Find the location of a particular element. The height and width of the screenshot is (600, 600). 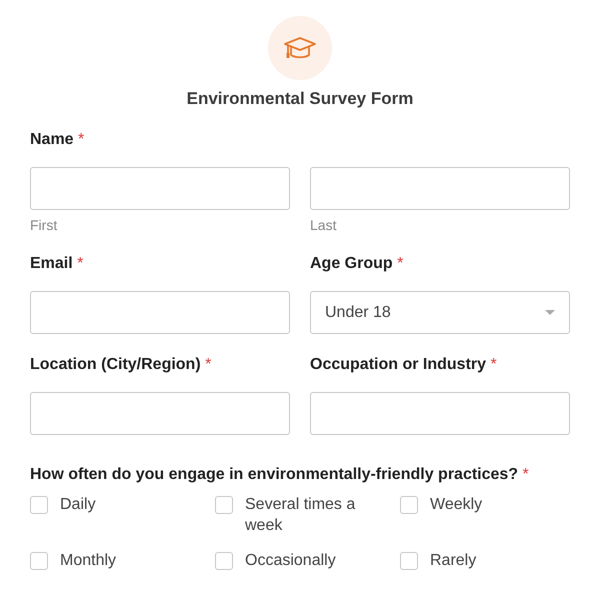

field-label: Age Group * is located at coordinates (357, 264).